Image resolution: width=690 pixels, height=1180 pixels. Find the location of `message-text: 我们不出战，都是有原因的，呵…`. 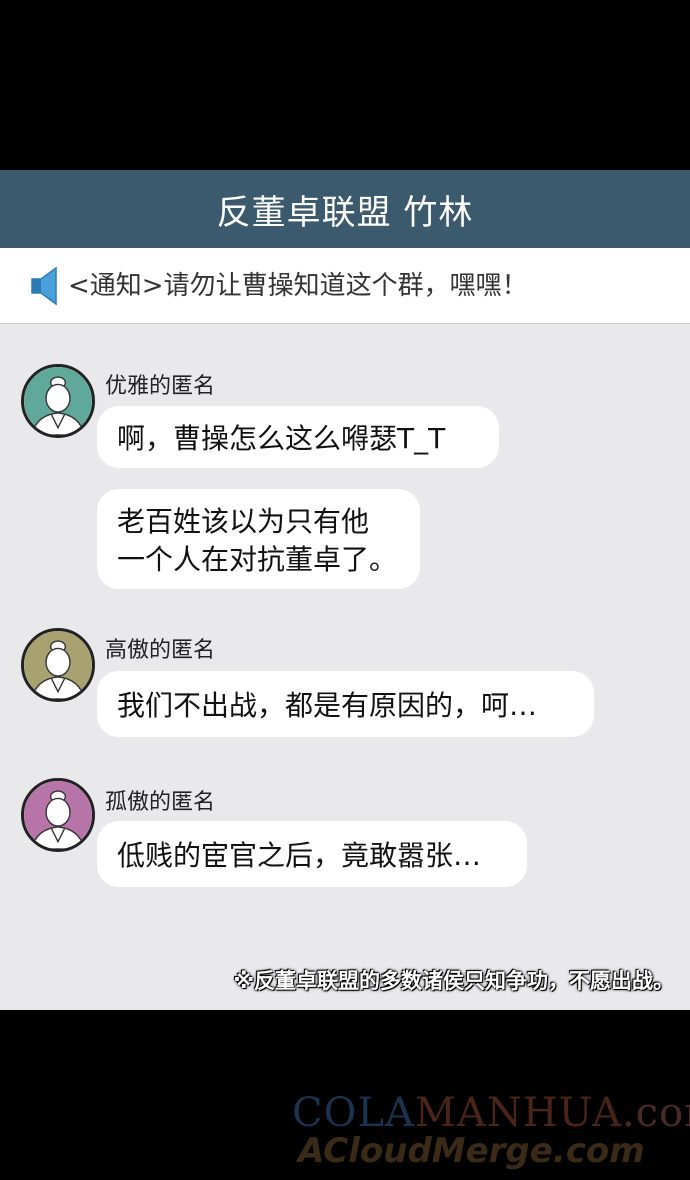

message-text: 我们不出战，都是有原因的，呵… is located at coordinates (327, 705).